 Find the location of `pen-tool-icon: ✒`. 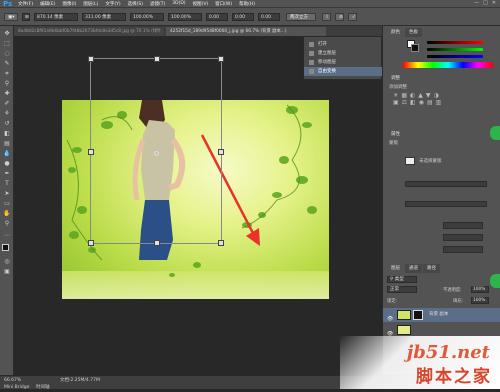

pen-tool-icon: ✒ is located at coordinates (7, 174).